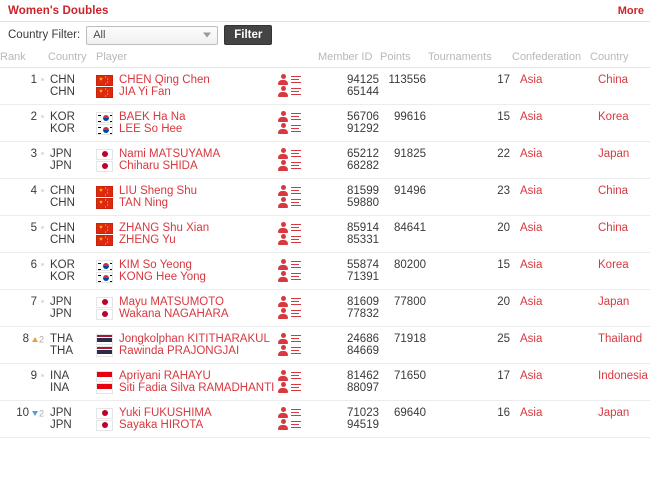  What do you see at coordinates (470, 354) in the screenshot?
I see `tournaments-cell` at bounding box center [470, 354].